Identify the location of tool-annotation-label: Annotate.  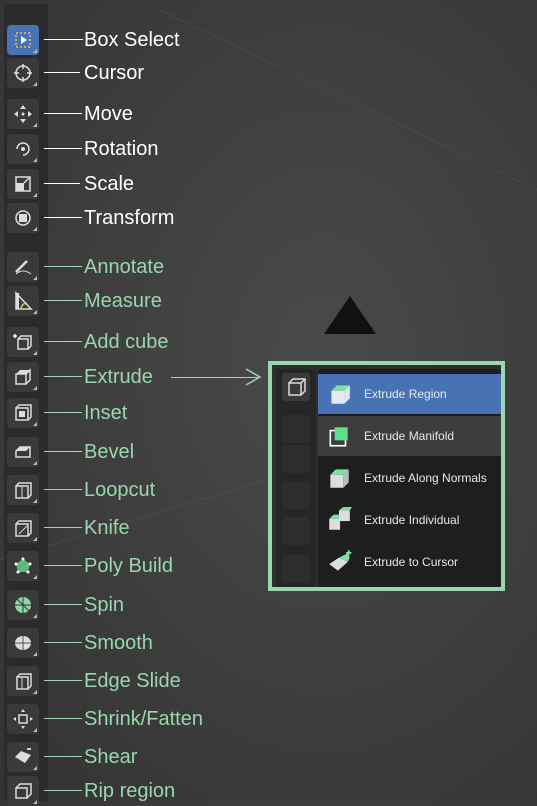
(124, 267).